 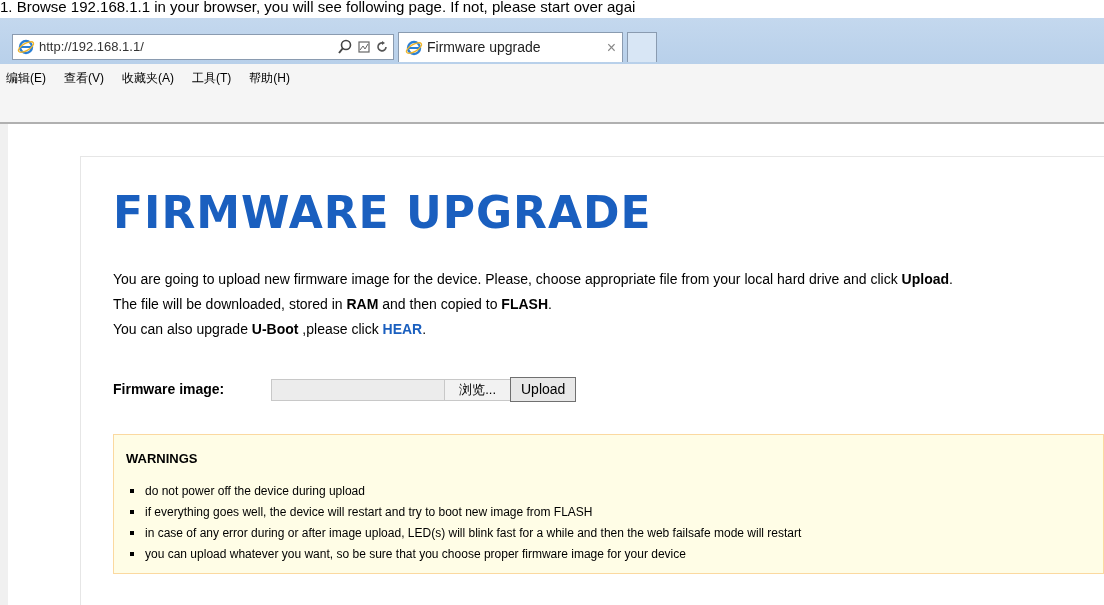 What do you see at coordinates (533, 279) in the screenshot?
I see `paragraph-text: You are going to upload new firmware image for the device. Please, choose appropriate file from your local hard drive and click Upload.` at bounding box center [533, 279].